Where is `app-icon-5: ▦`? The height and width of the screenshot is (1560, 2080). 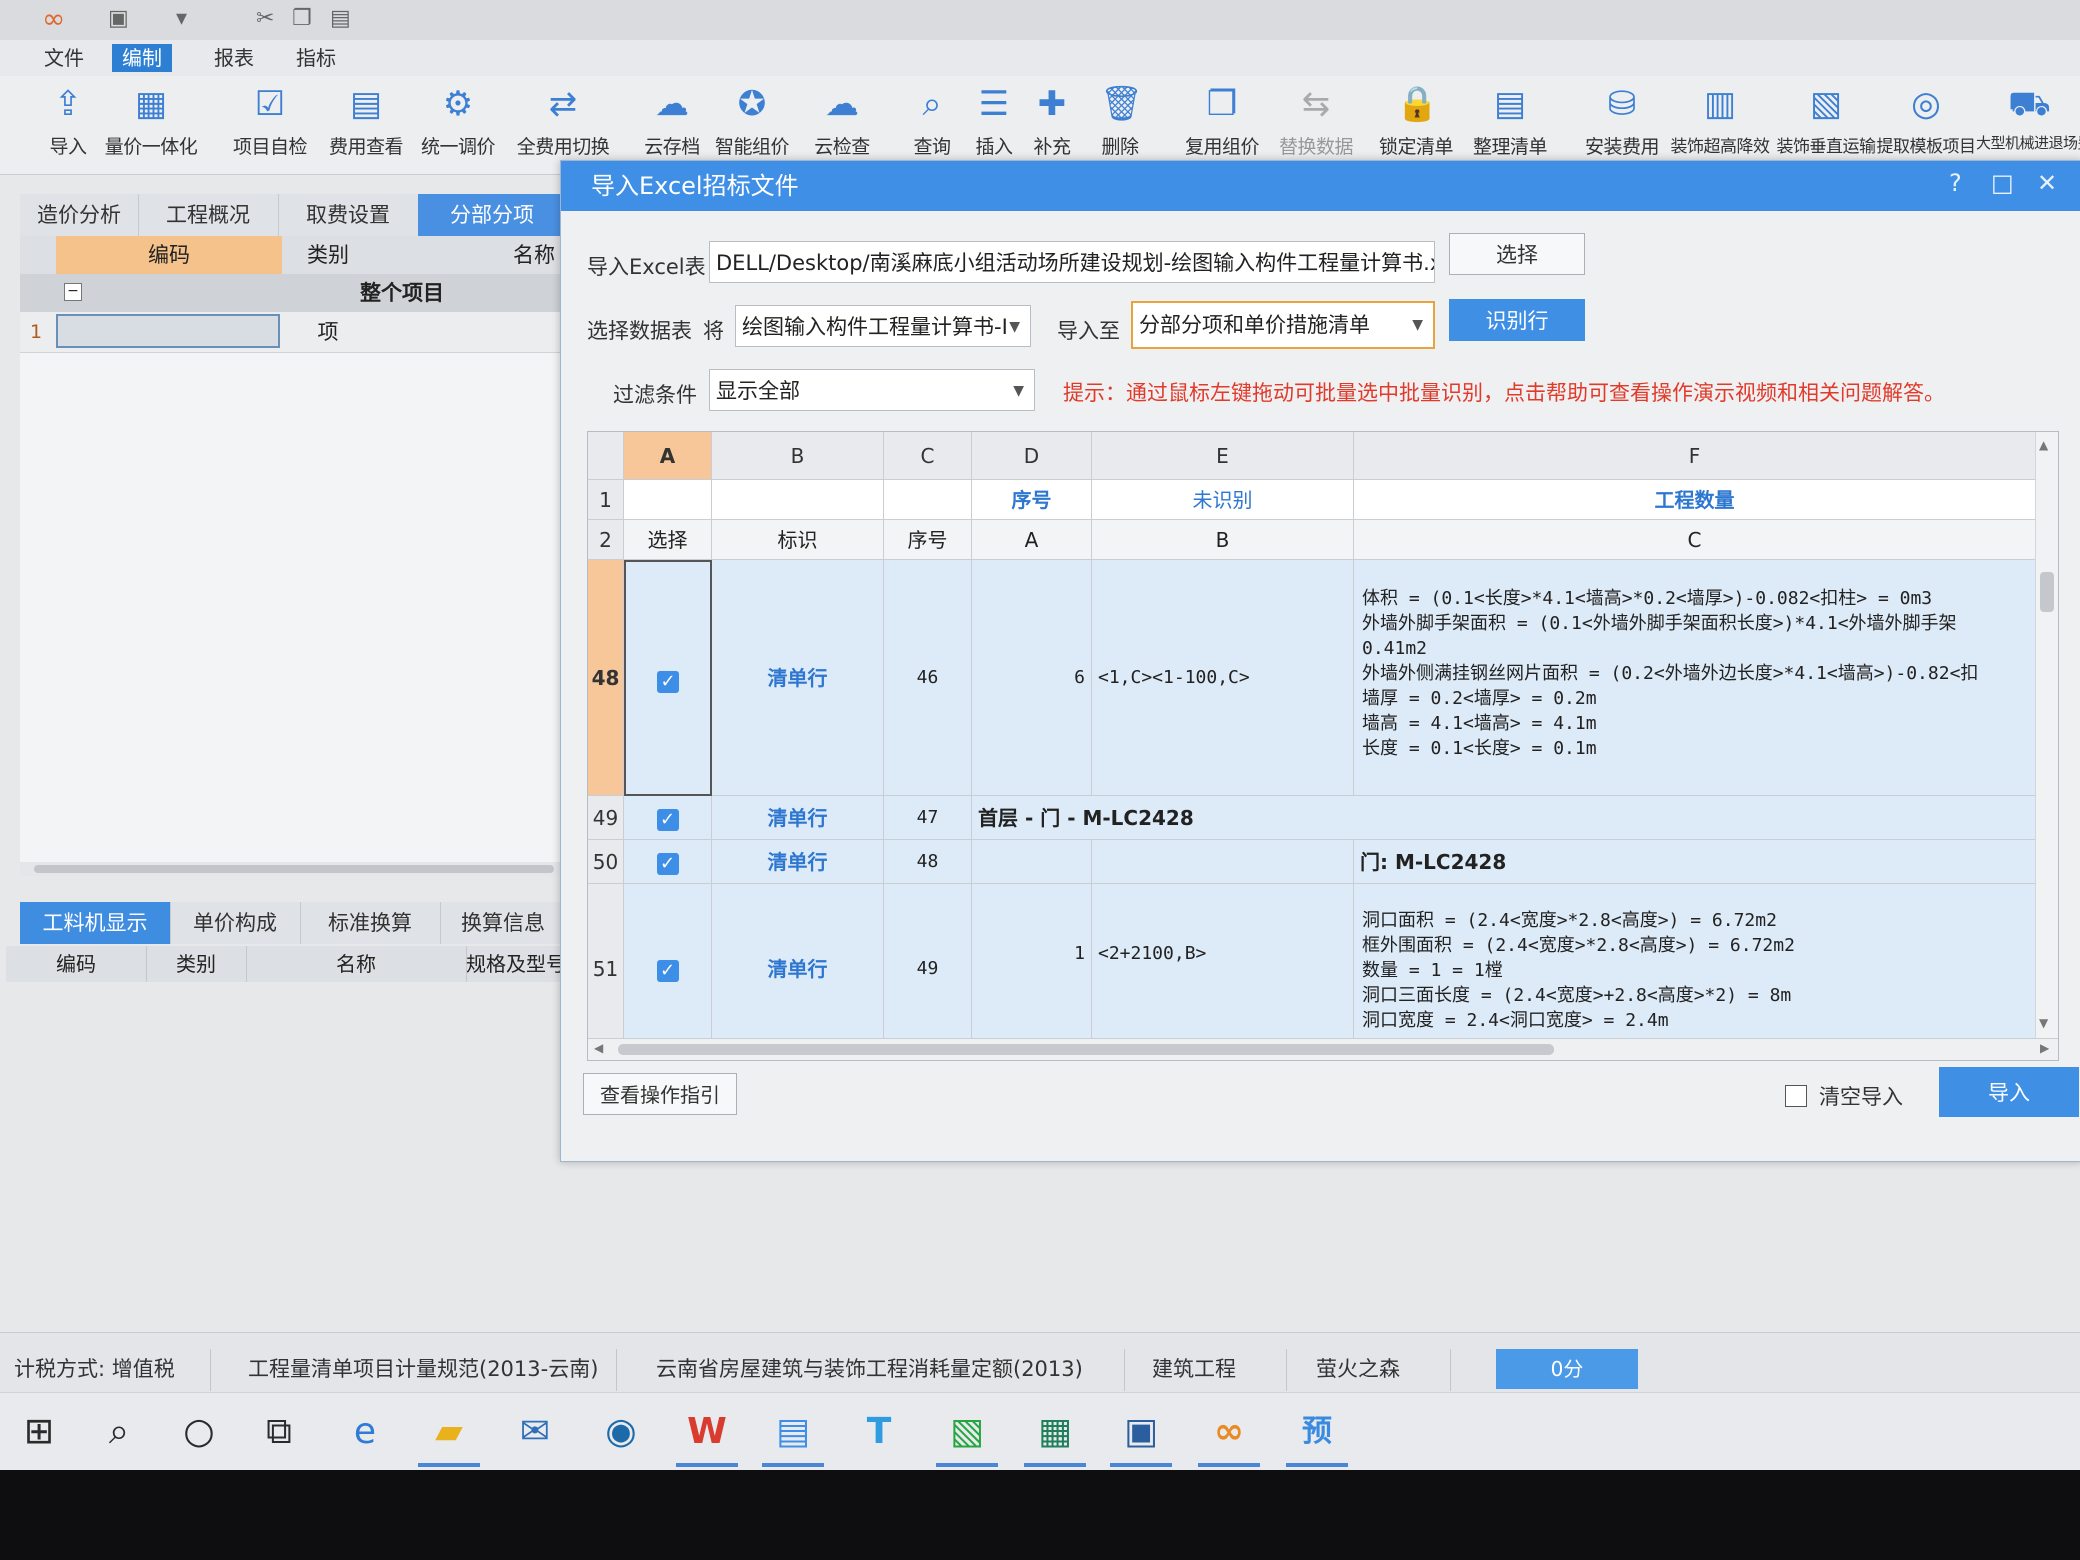
app-icon-5: ▦ is located at coordinates (1055, 1437).